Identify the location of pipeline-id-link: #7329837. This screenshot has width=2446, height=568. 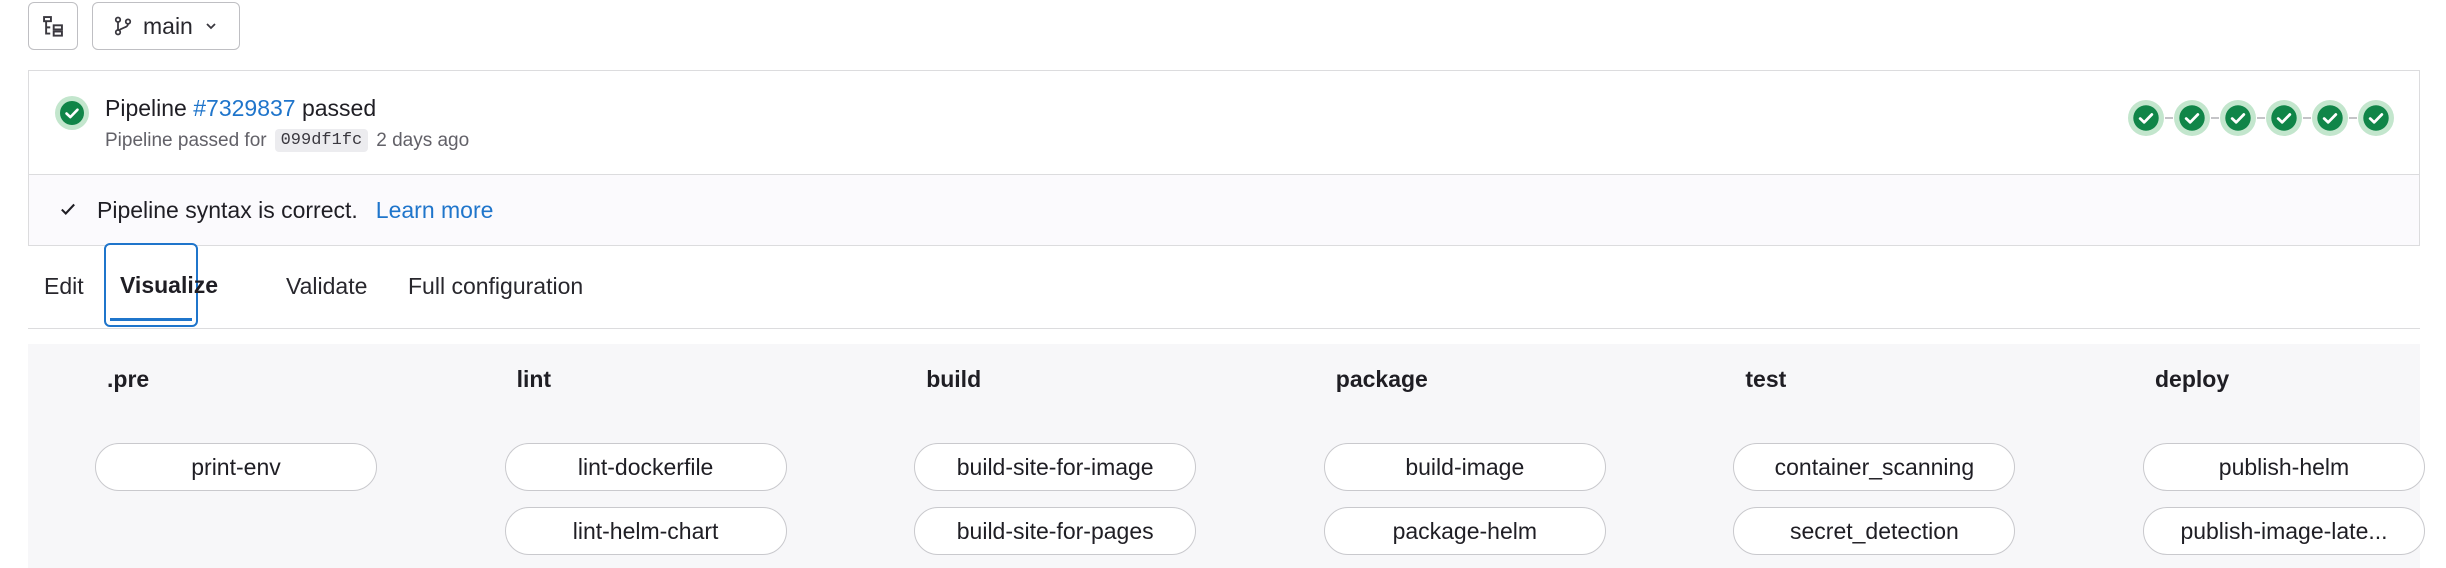
(244, 108).